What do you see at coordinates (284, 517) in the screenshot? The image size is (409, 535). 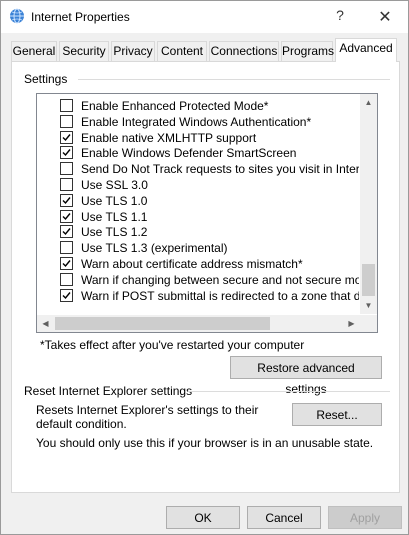 I see `cancel-button: Cancel` at bounding box center [284, 517].